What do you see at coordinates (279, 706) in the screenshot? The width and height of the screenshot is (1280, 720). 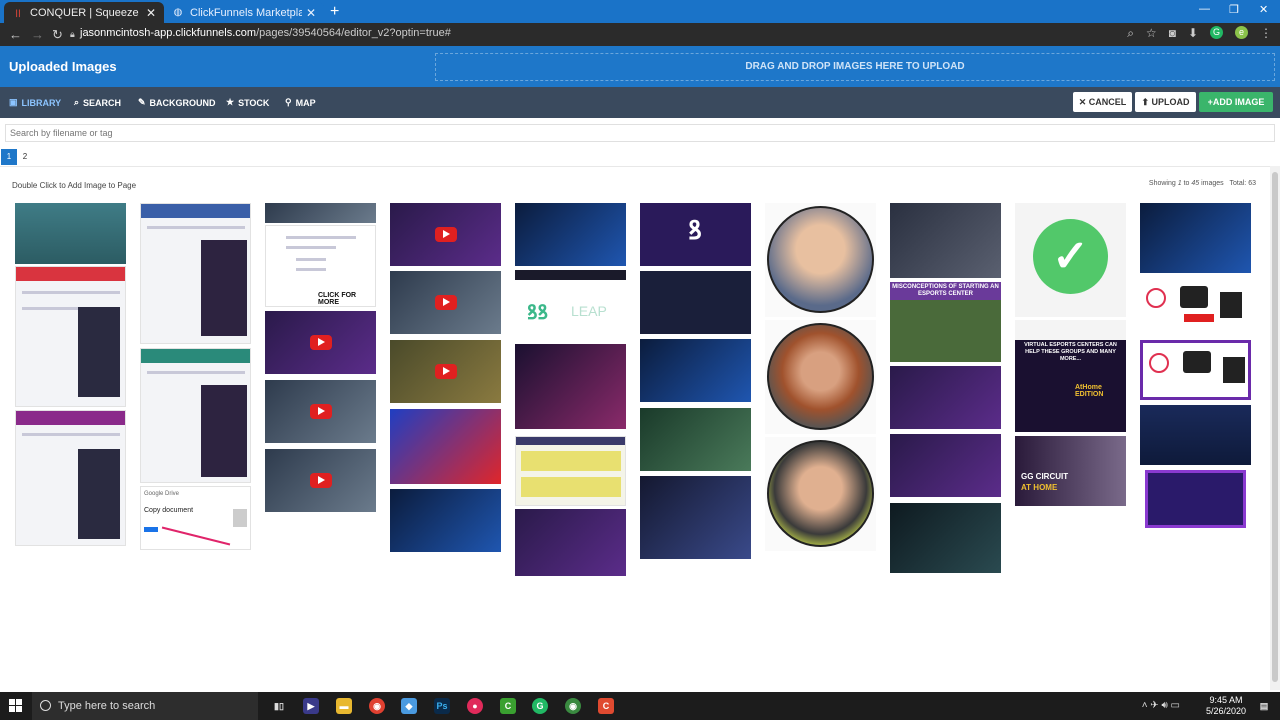 I see `task-view-icon: ▮▯` at bounding box center [279, 706].